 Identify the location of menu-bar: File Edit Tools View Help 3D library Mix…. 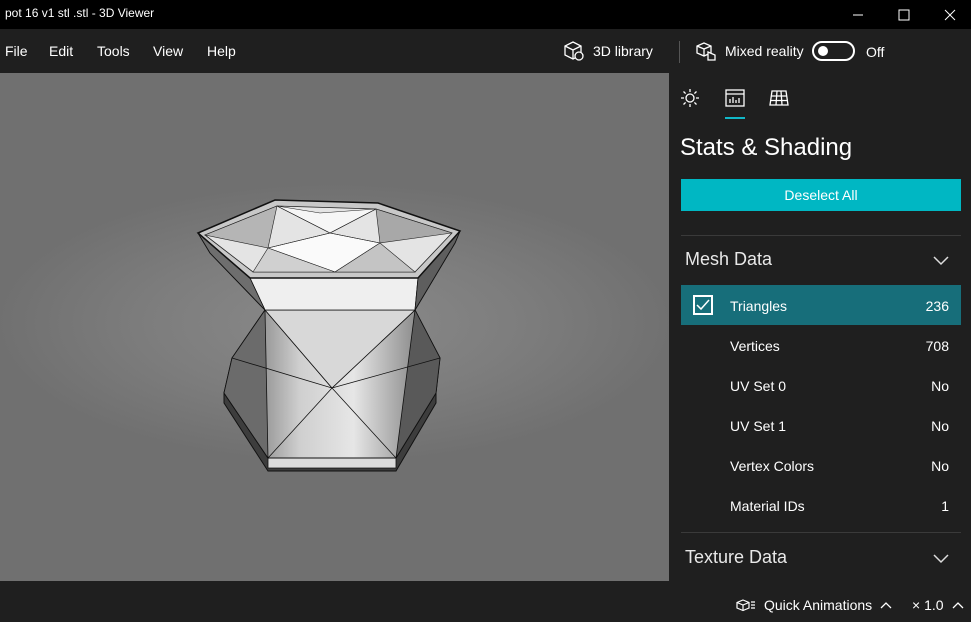
(485, 51).